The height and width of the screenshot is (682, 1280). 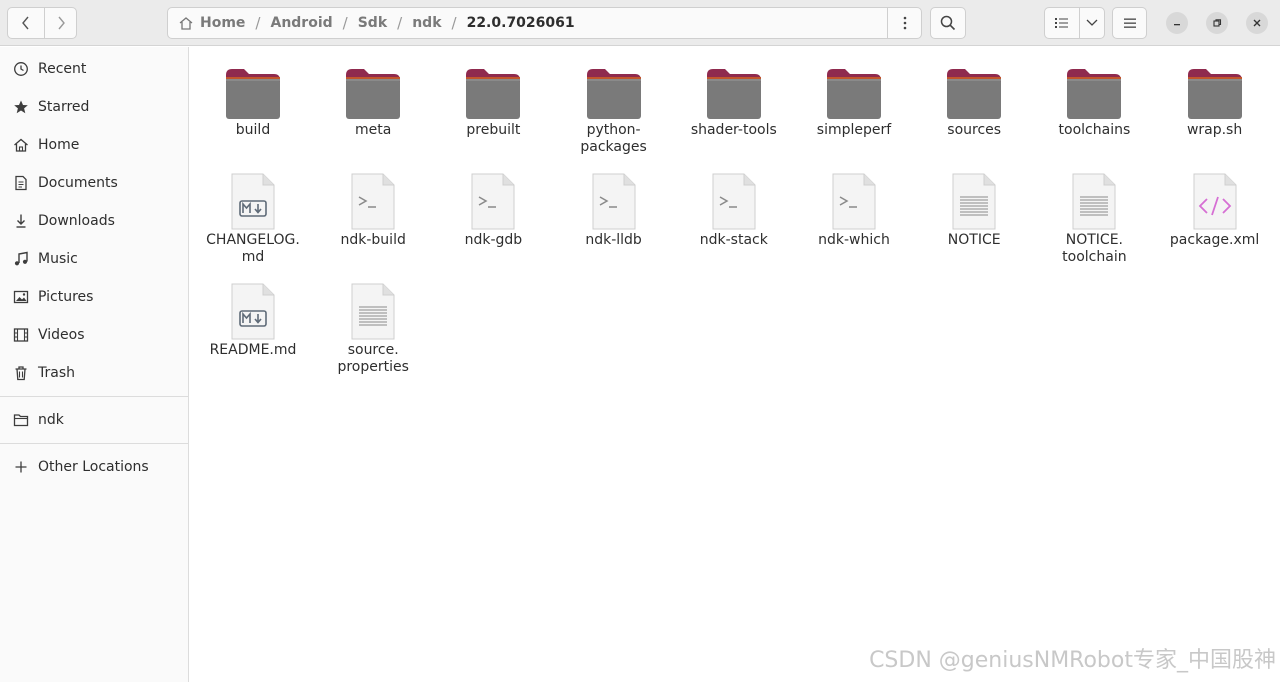 What do you see at coordinates (19, 69) in the screenshot?
I see `clock-icon` at bounding box center [19, 69].